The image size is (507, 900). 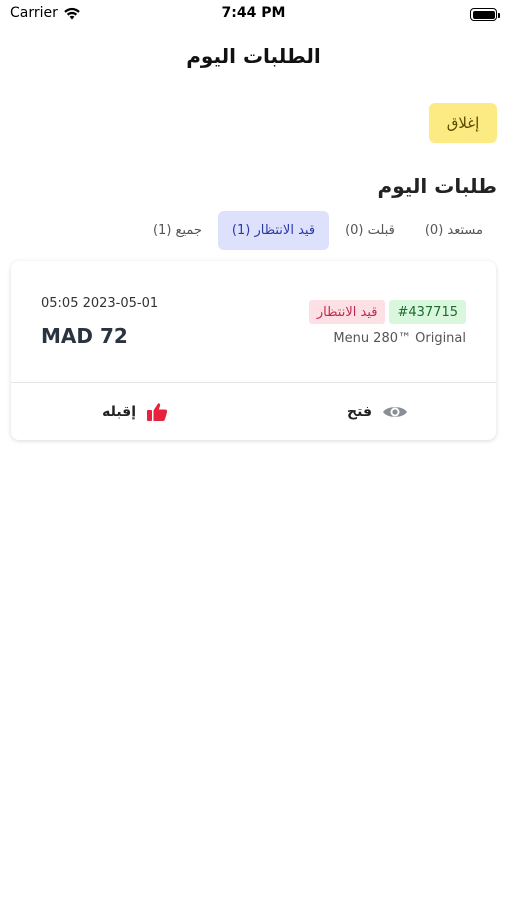 I want to click on section-title: طلبات اليوم, so click(x=437, y=186).